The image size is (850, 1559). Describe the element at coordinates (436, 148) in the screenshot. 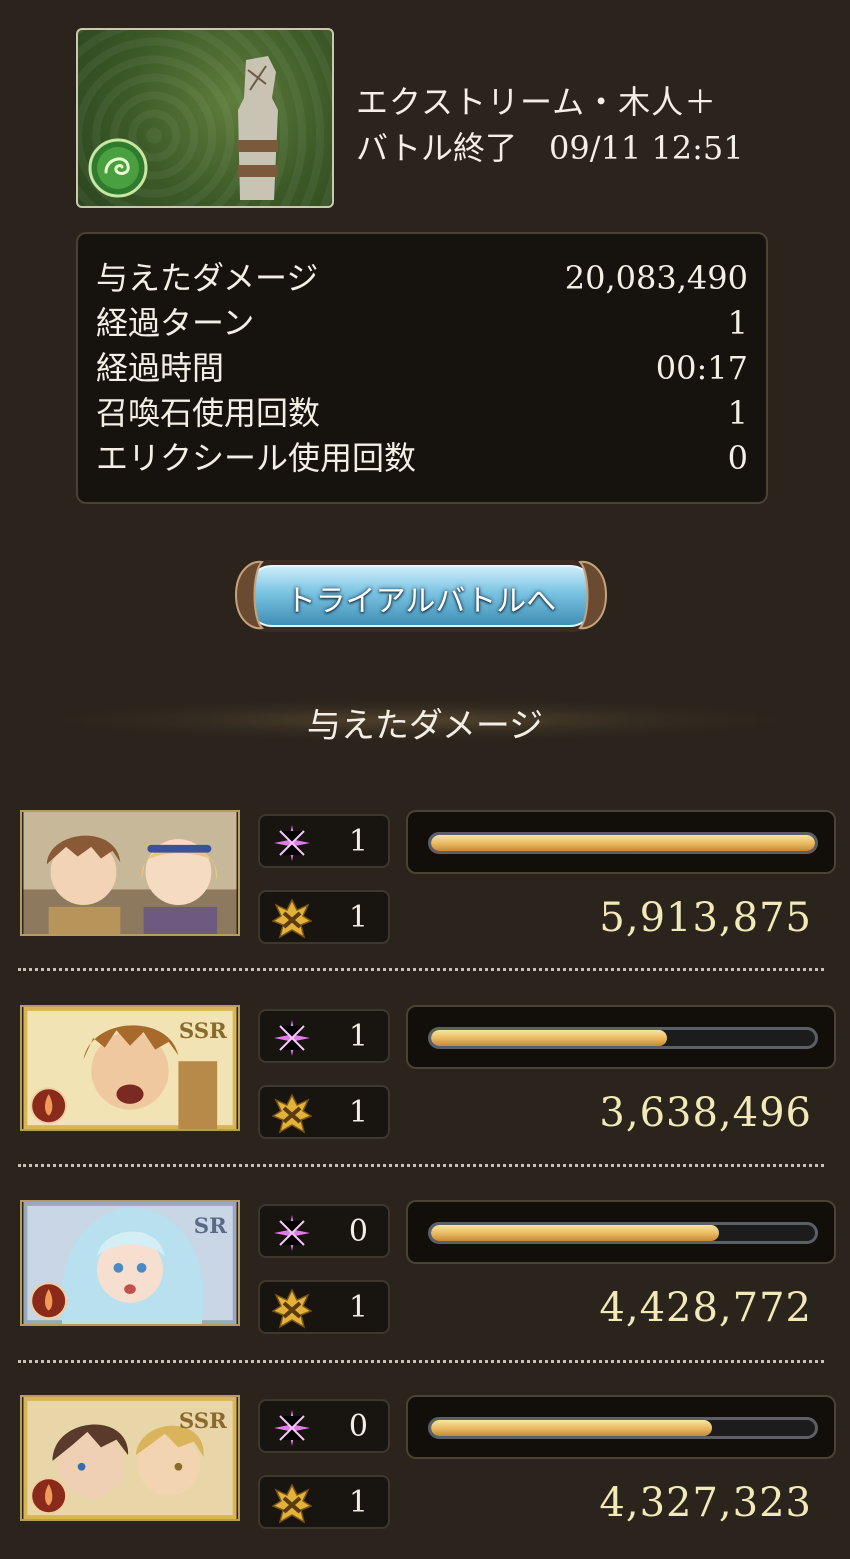

I see `battle-status-label: バトル終了` at that location.